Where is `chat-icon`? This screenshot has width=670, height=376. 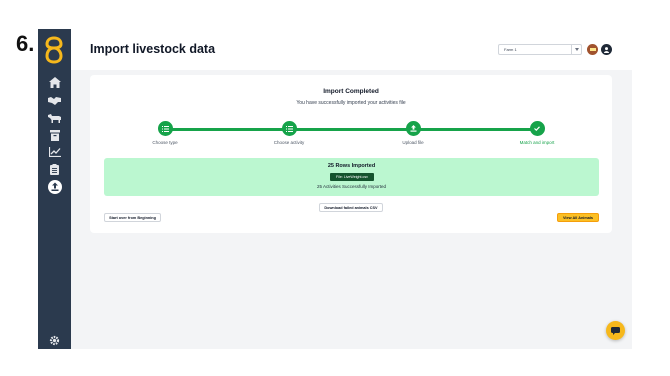
chat-icon is located at coordinates (615, 330).